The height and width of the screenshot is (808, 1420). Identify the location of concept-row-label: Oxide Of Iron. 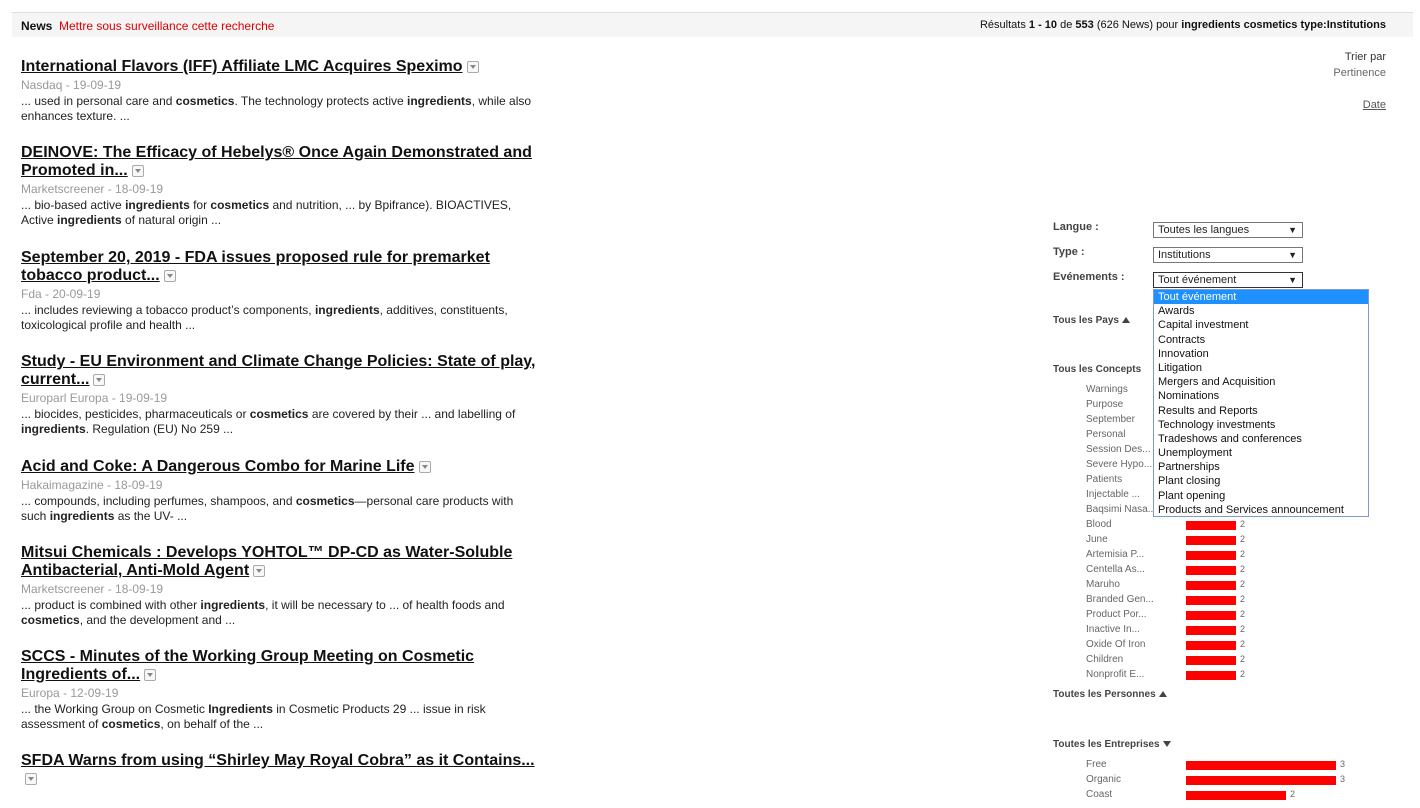
(1116, 644).